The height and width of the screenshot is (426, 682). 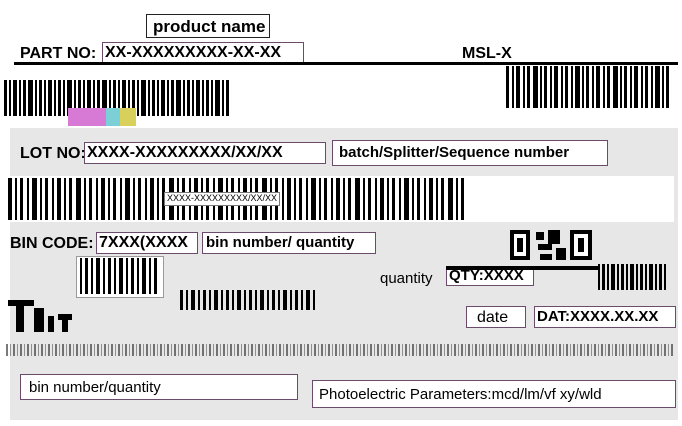 What do you see at coordinates (522, 268) in the screenshot?
I see `qty-rule` at bounding box center [522, 268].